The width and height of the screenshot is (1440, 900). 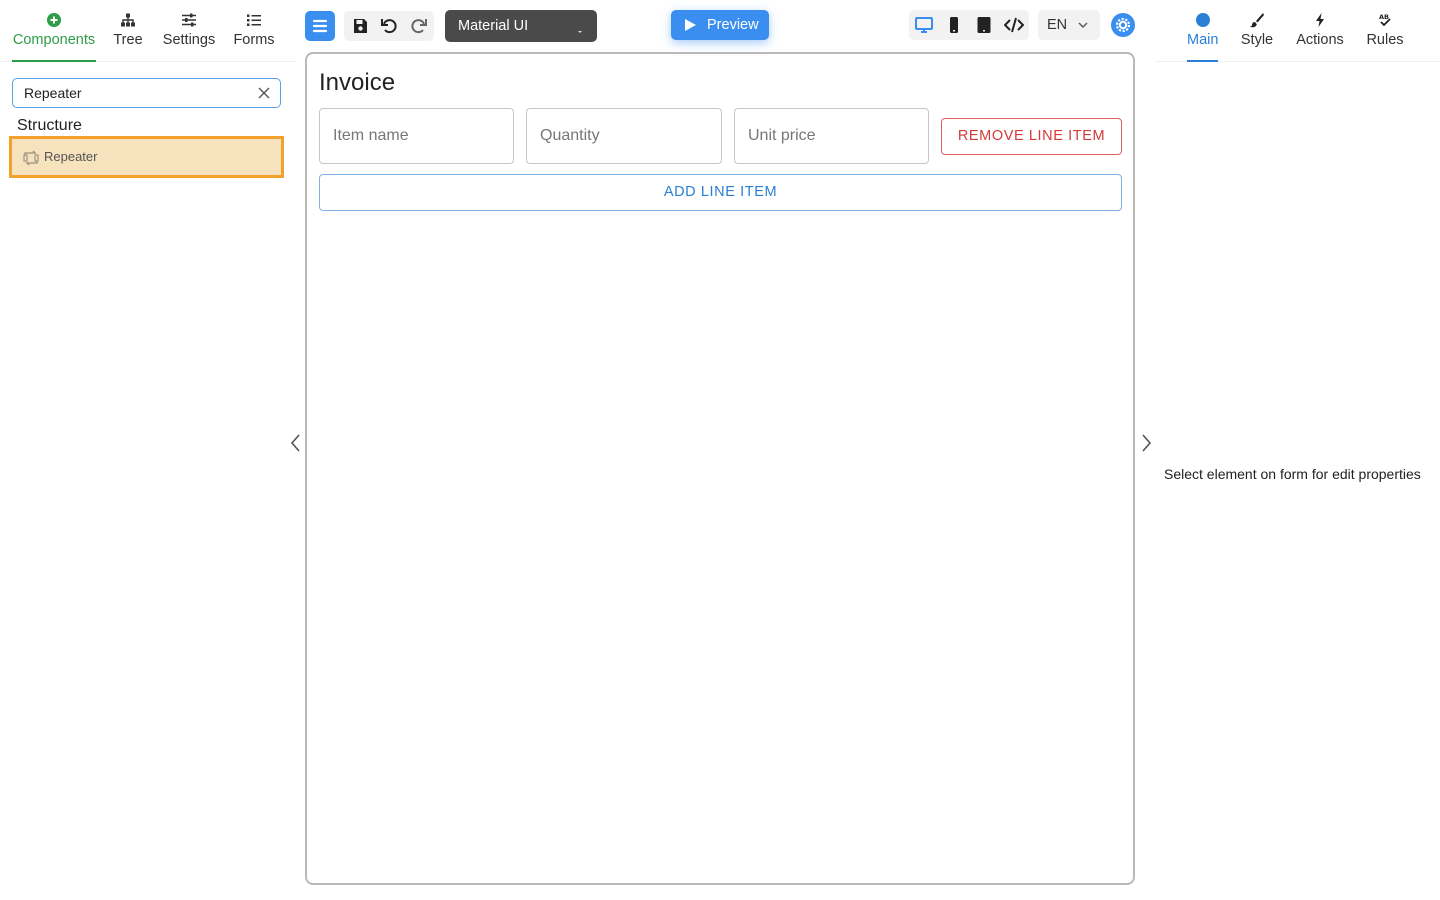 I want to click on tab-actions-label: Actions, so click(x=1320, y=40).